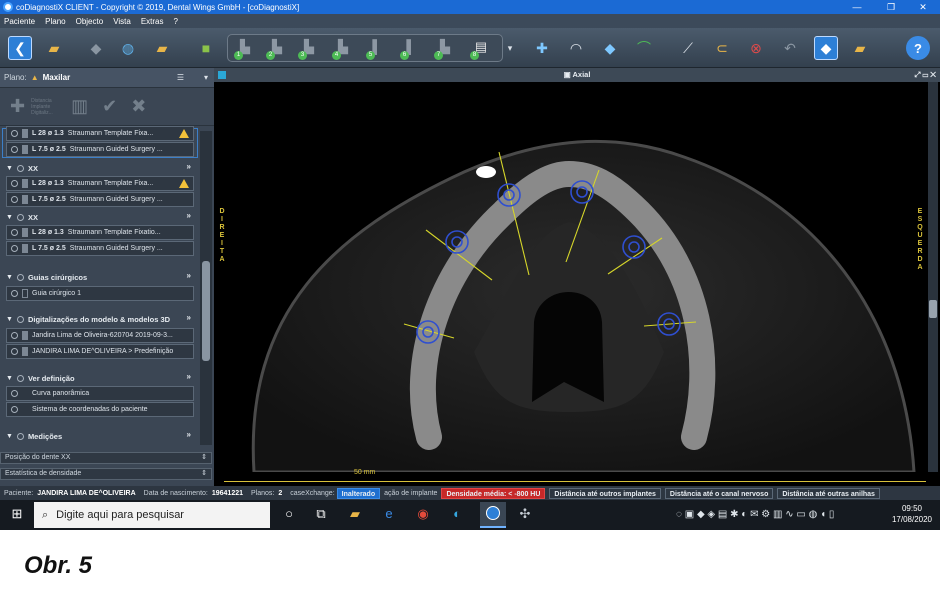 The image size is (940, 600). Describe the element at coordinates (206, 48) in the screenshot. I see `model-icon: ■` at that location.